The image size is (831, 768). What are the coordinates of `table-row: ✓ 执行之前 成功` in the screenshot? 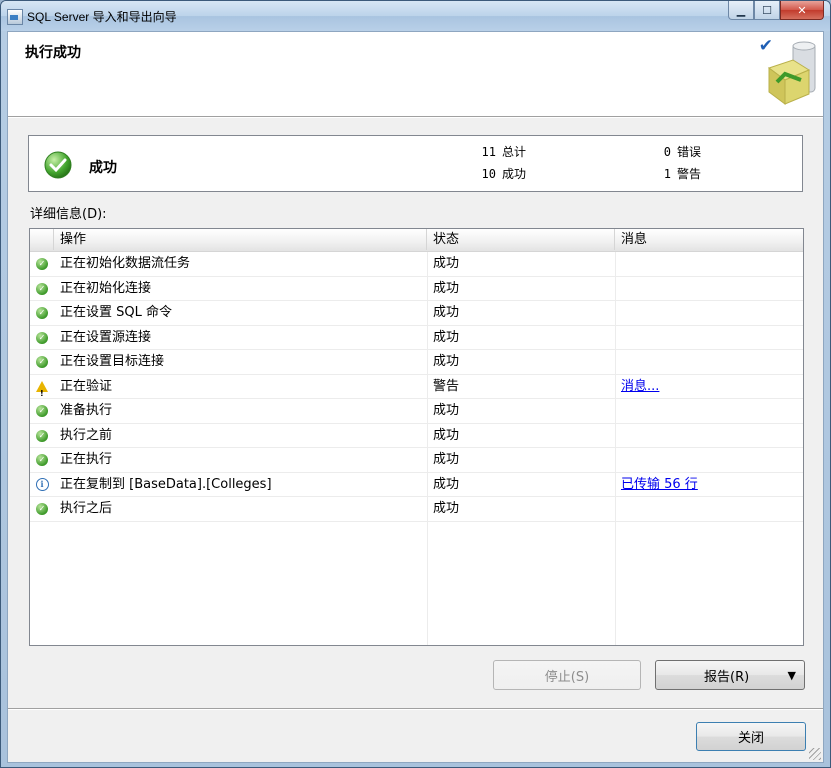 It's located at (416, 436).